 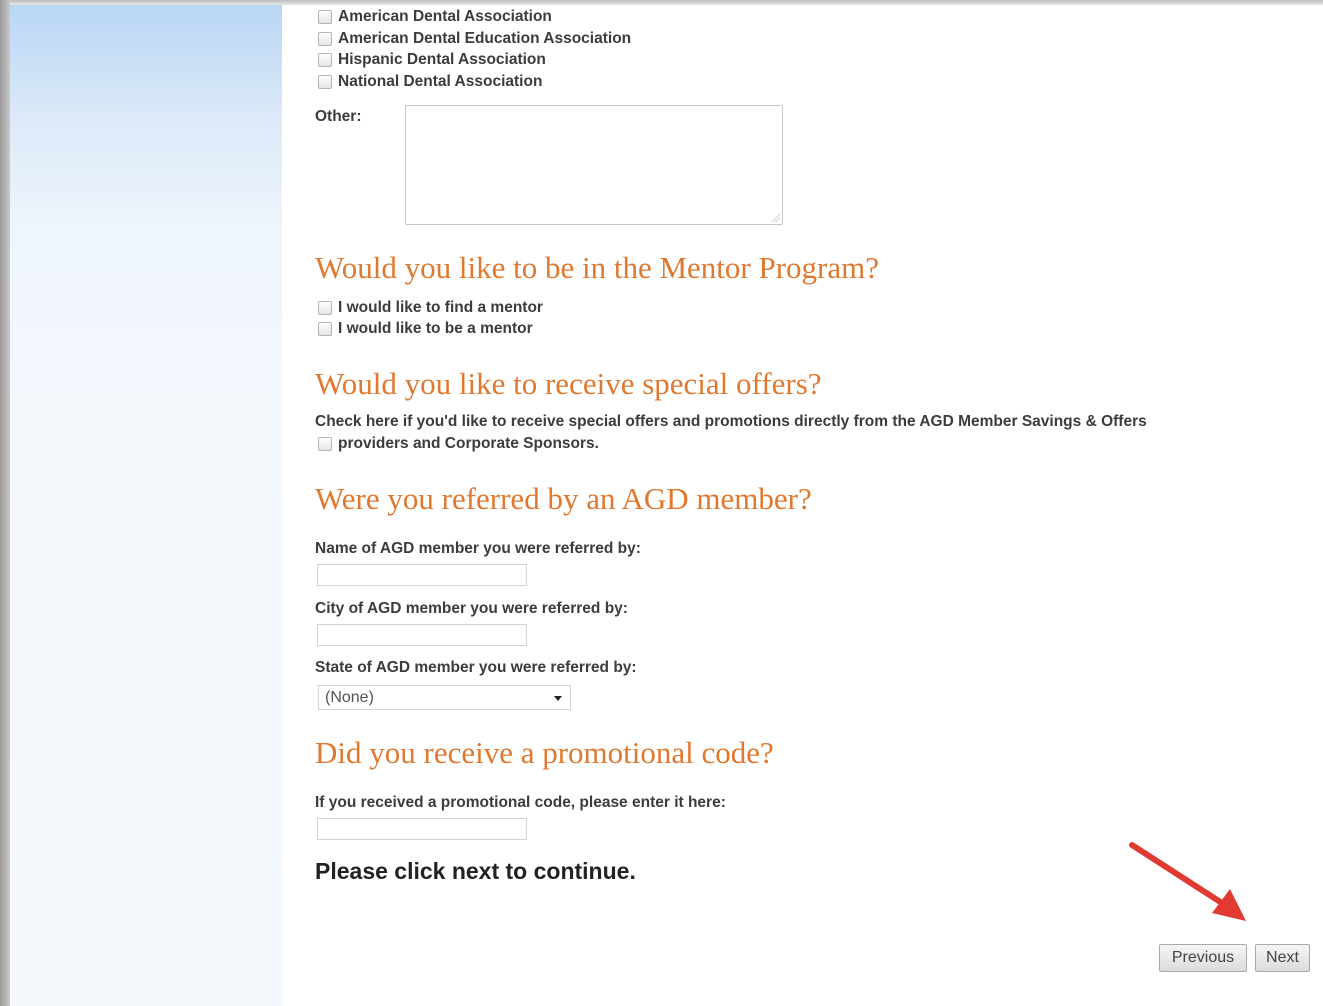 What do you see at coordinates (422, 829) in the screenshot?
I see `promo-code-input` at bounding box center [422, 829].